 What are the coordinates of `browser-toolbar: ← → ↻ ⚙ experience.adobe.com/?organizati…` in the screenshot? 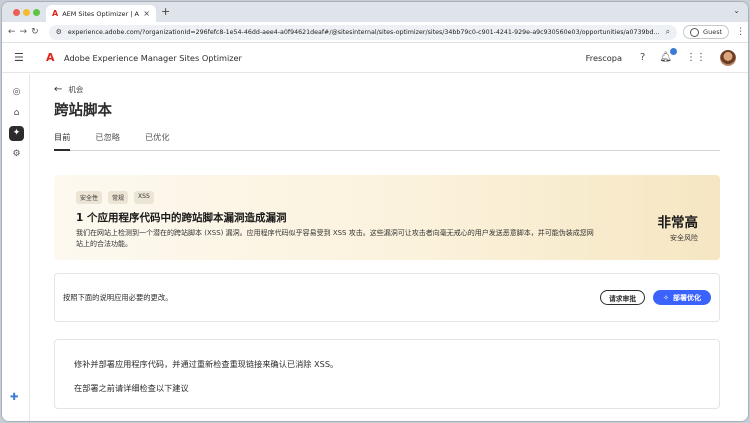 It's located at (375, 32).